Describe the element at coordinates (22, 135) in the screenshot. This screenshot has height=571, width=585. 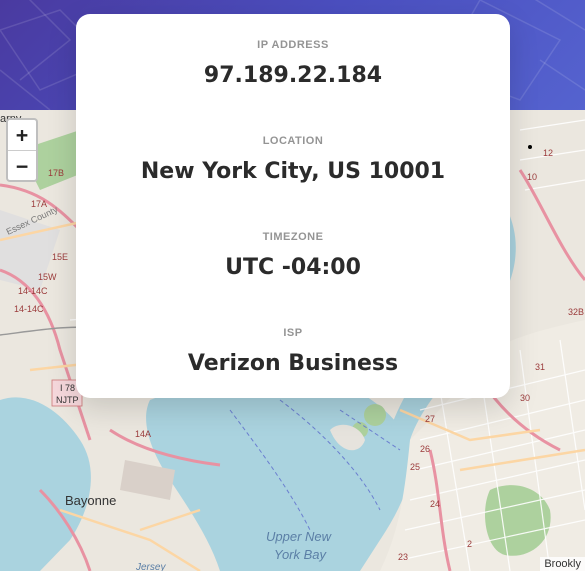
I see `zoom-in-button: +` at that location.